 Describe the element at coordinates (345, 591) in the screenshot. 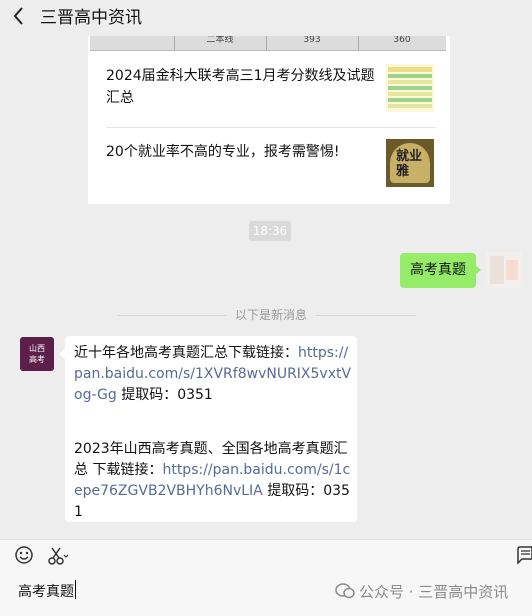

I see `wechat-official-icon` at that location.